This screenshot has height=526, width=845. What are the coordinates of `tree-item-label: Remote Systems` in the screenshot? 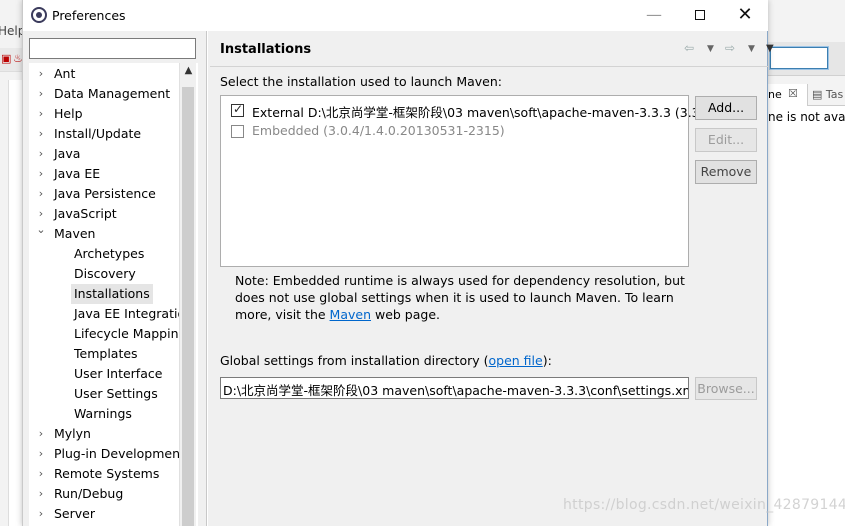 It's located at (107, 473).